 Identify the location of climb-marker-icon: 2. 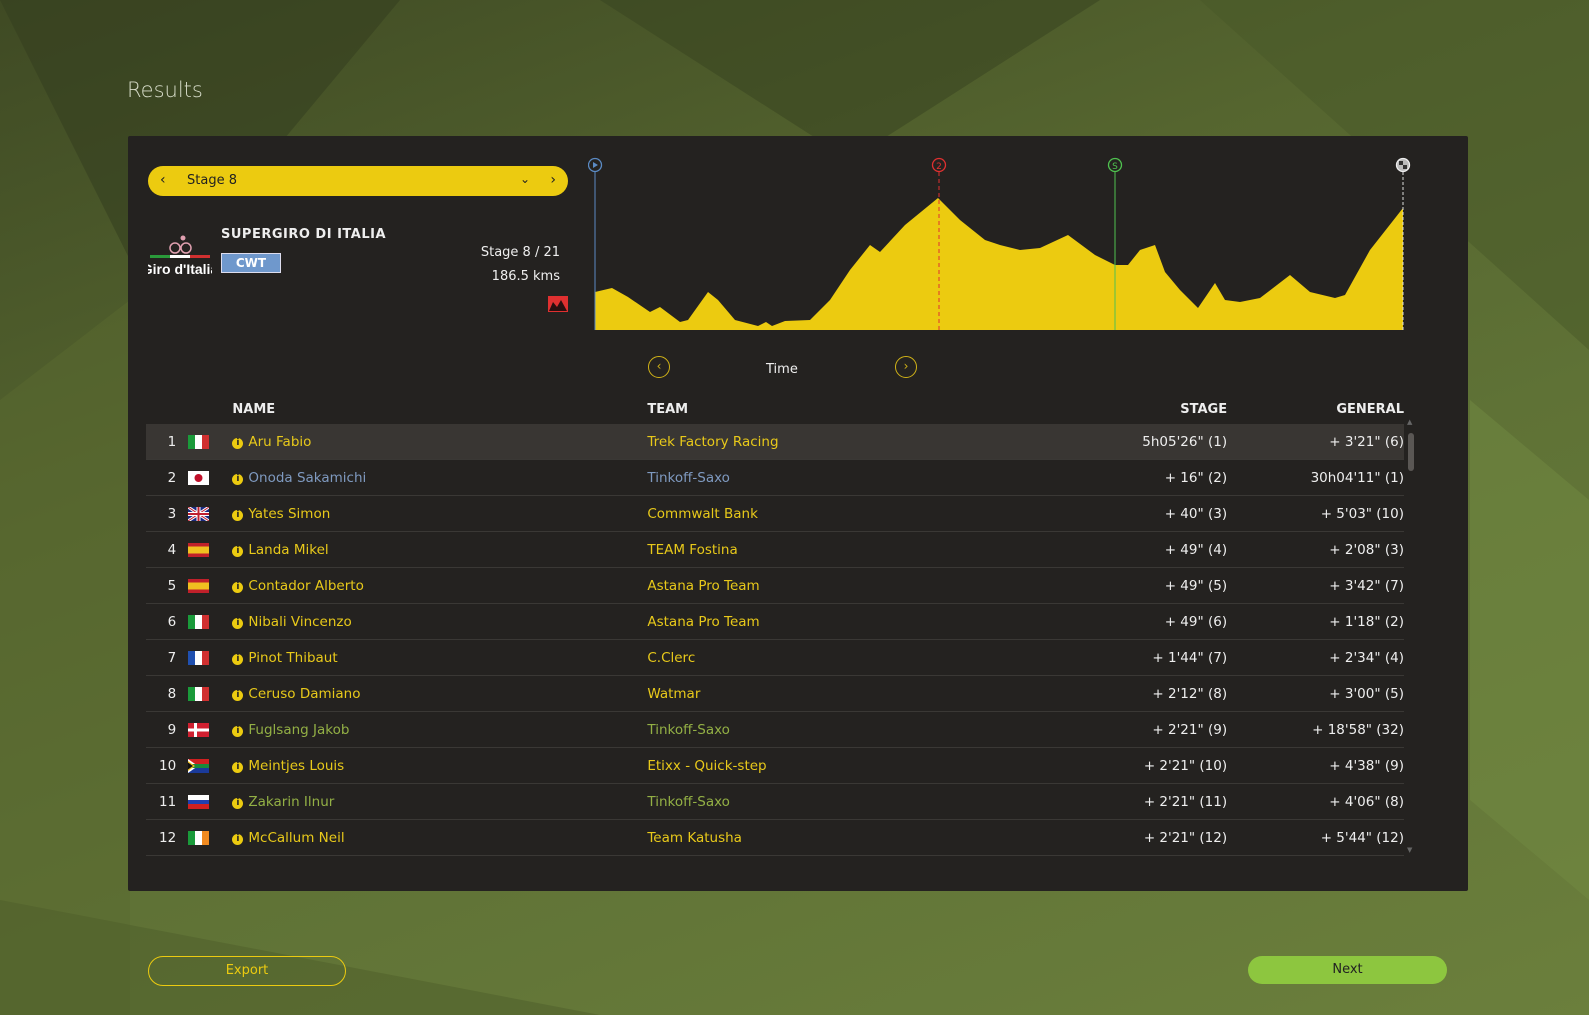
(939, 165).